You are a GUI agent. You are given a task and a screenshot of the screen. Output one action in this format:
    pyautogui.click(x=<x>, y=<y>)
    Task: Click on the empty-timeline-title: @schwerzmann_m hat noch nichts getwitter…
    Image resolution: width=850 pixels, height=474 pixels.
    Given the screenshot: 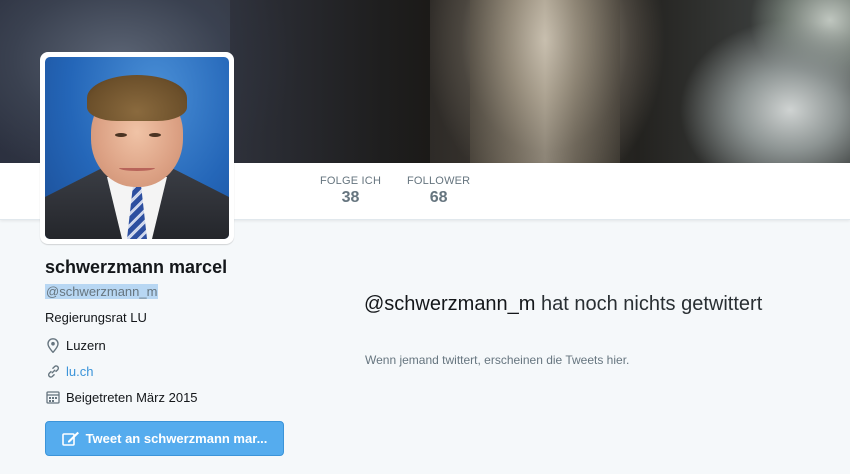 What is the action you would take?
    pyautogui.click(x=584, y=304)
    